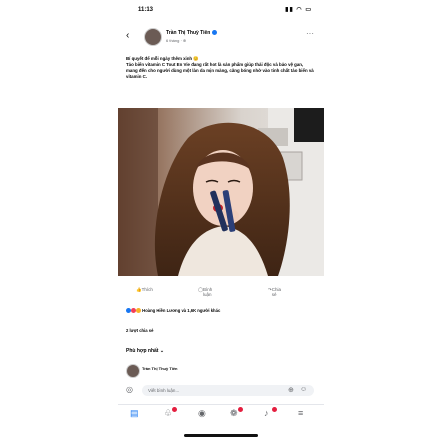  Describe the element at coordinates (221, 412) in the screenshot. I see `bottom-tab-bar: ▤ ♧ ◉ ❁ ♪ ≡` at that location.